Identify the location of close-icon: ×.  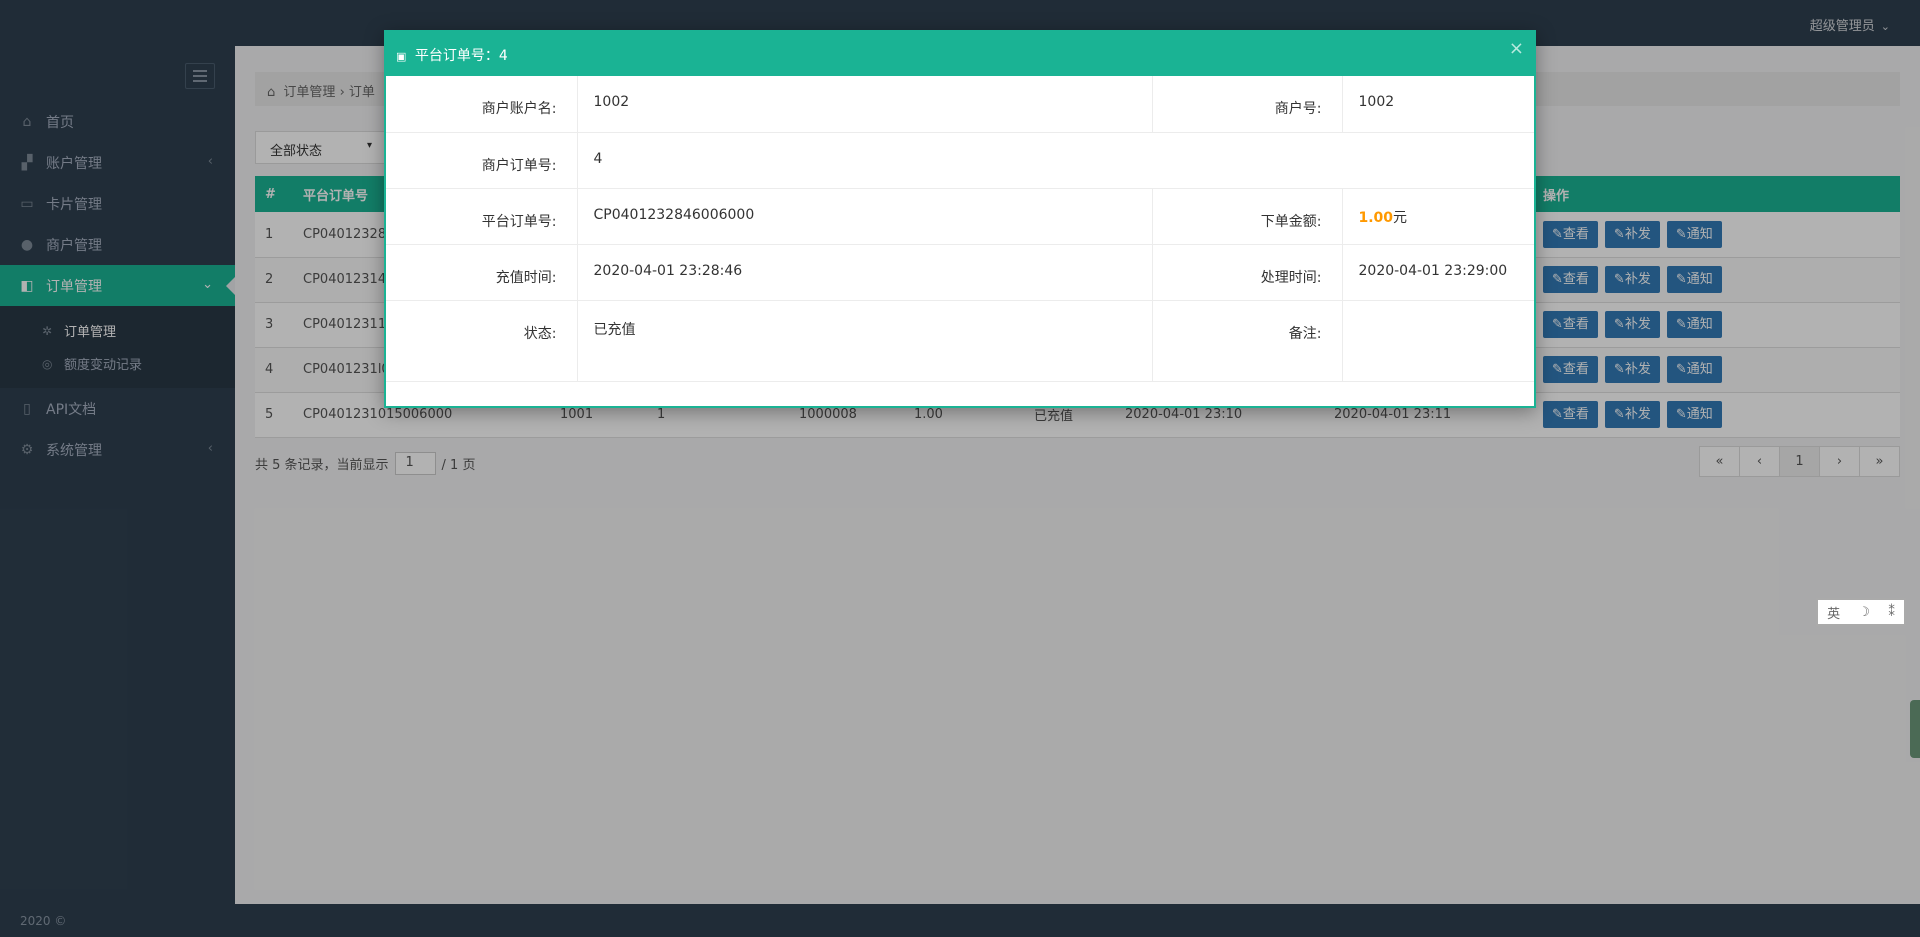
(1516, 48).